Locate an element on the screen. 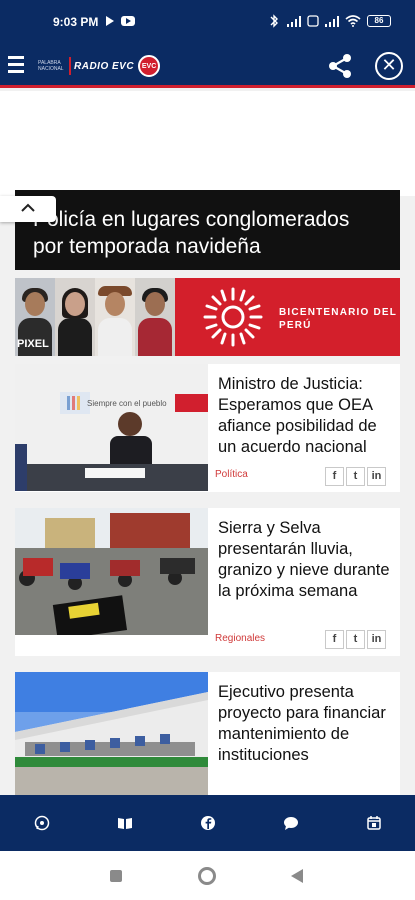 The image size is (415, 900). pixel-text: PIXEL is located at coordinates (33, 344).